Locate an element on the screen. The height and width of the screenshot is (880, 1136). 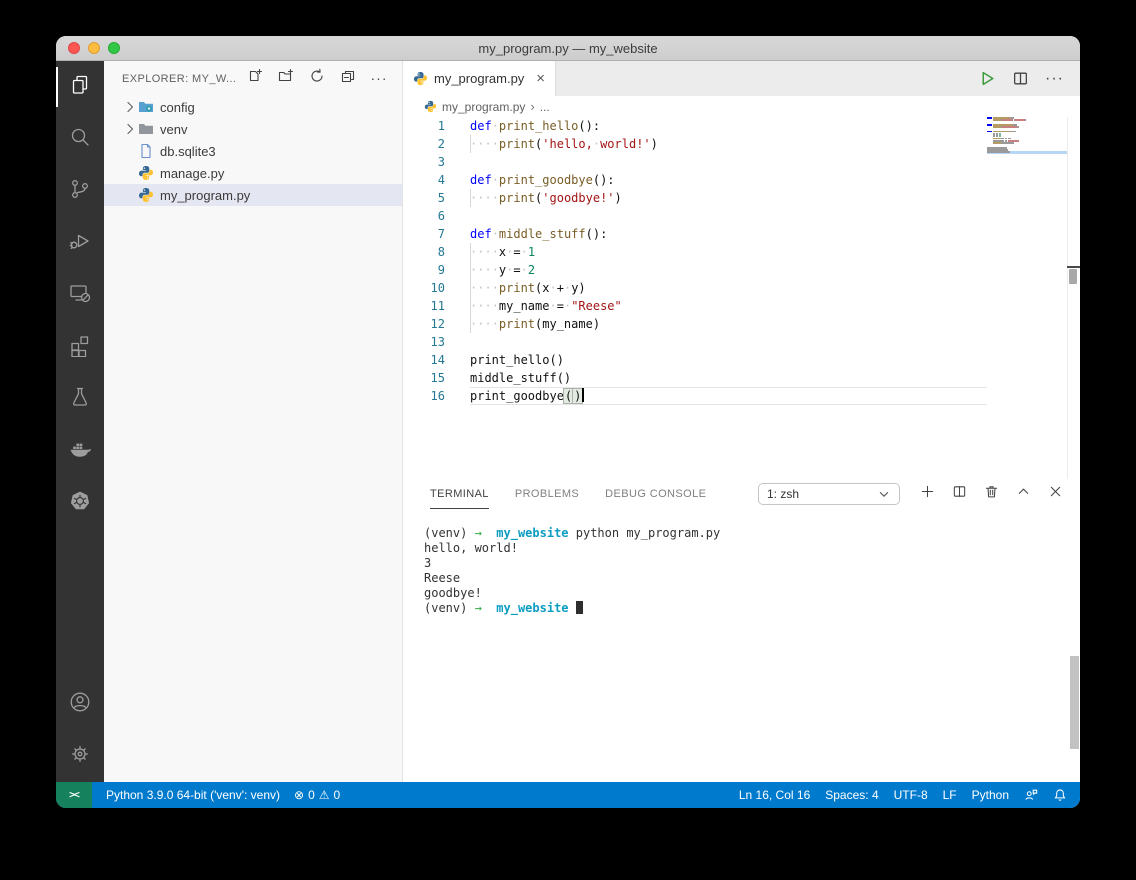
code-line-11: 11 ····my_name·=·"Reese" is located at coordinates (741, 306).